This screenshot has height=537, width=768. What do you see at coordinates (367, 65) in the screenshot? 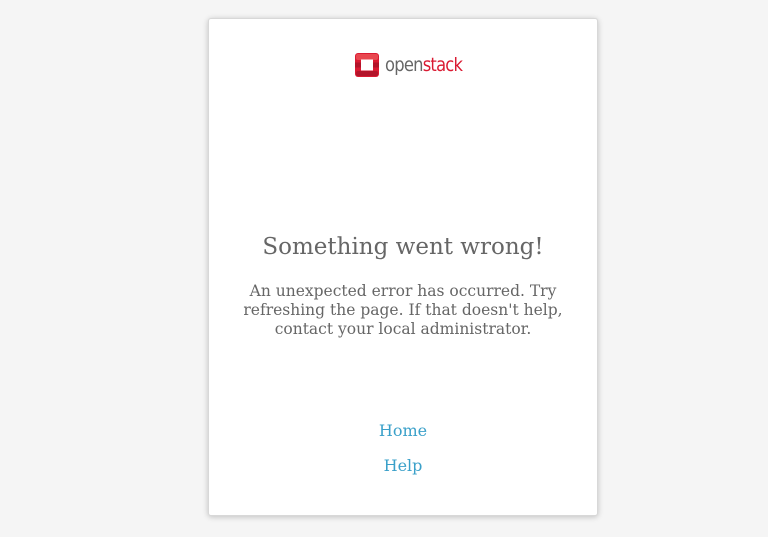
I see `openstack-logo-icon` at bounding box center [367, 65].